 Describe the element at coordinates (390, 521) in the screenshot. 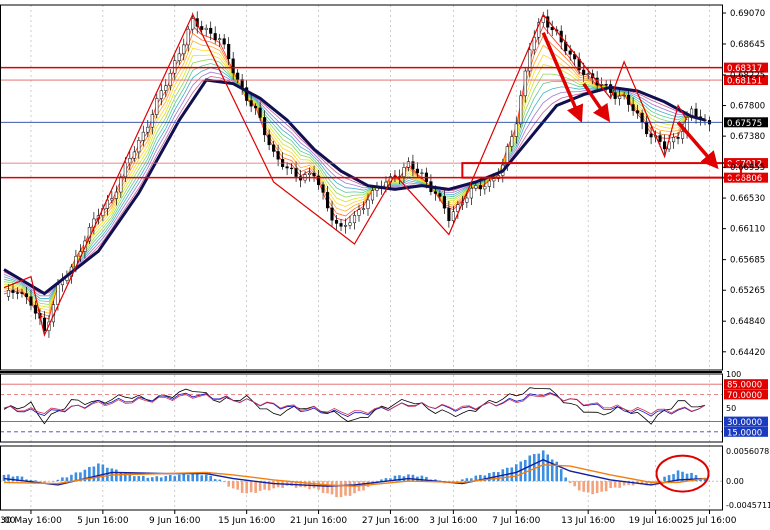

I see `x-tick-label: 27 Jun 16:00` at that location.